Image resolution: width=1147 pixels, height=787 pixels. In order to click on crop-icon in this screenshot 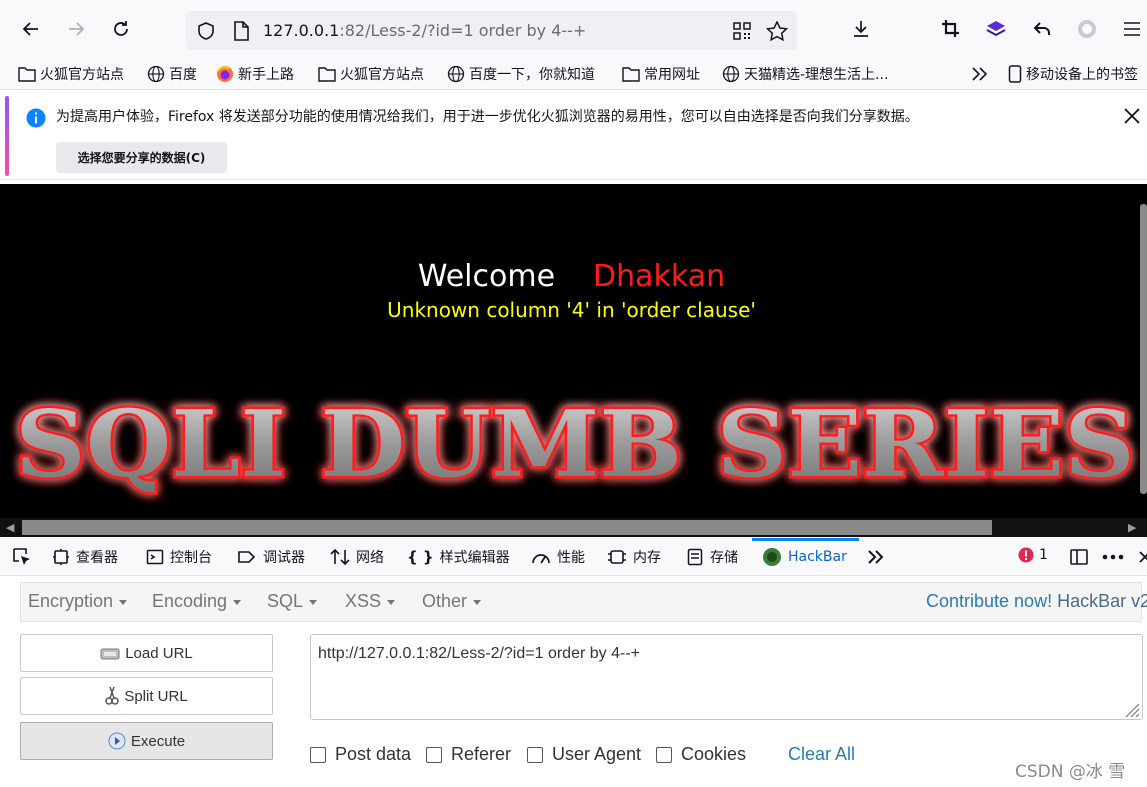, I will do `click(950, 28)`.